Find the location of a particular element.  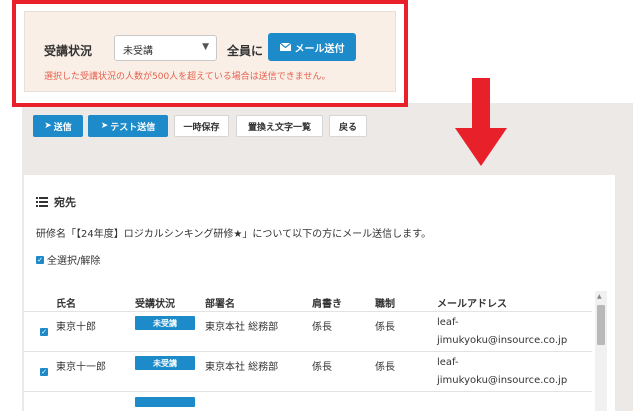

test-send-button: ➤ テスト送信 is located at coordinates (128, 126).